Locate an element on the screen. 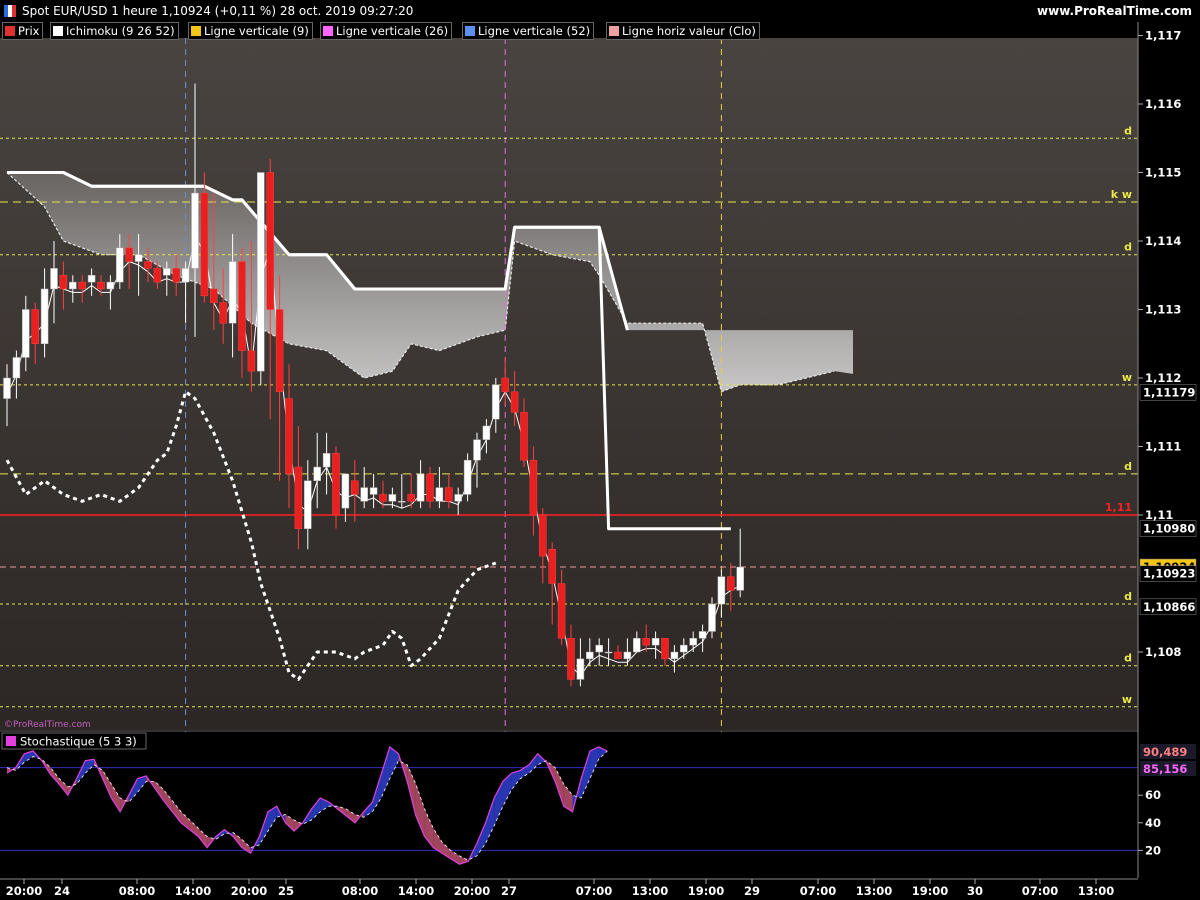  legend-item-2: Ichimoku (9 26 52) is located at coordinates (114, 31).